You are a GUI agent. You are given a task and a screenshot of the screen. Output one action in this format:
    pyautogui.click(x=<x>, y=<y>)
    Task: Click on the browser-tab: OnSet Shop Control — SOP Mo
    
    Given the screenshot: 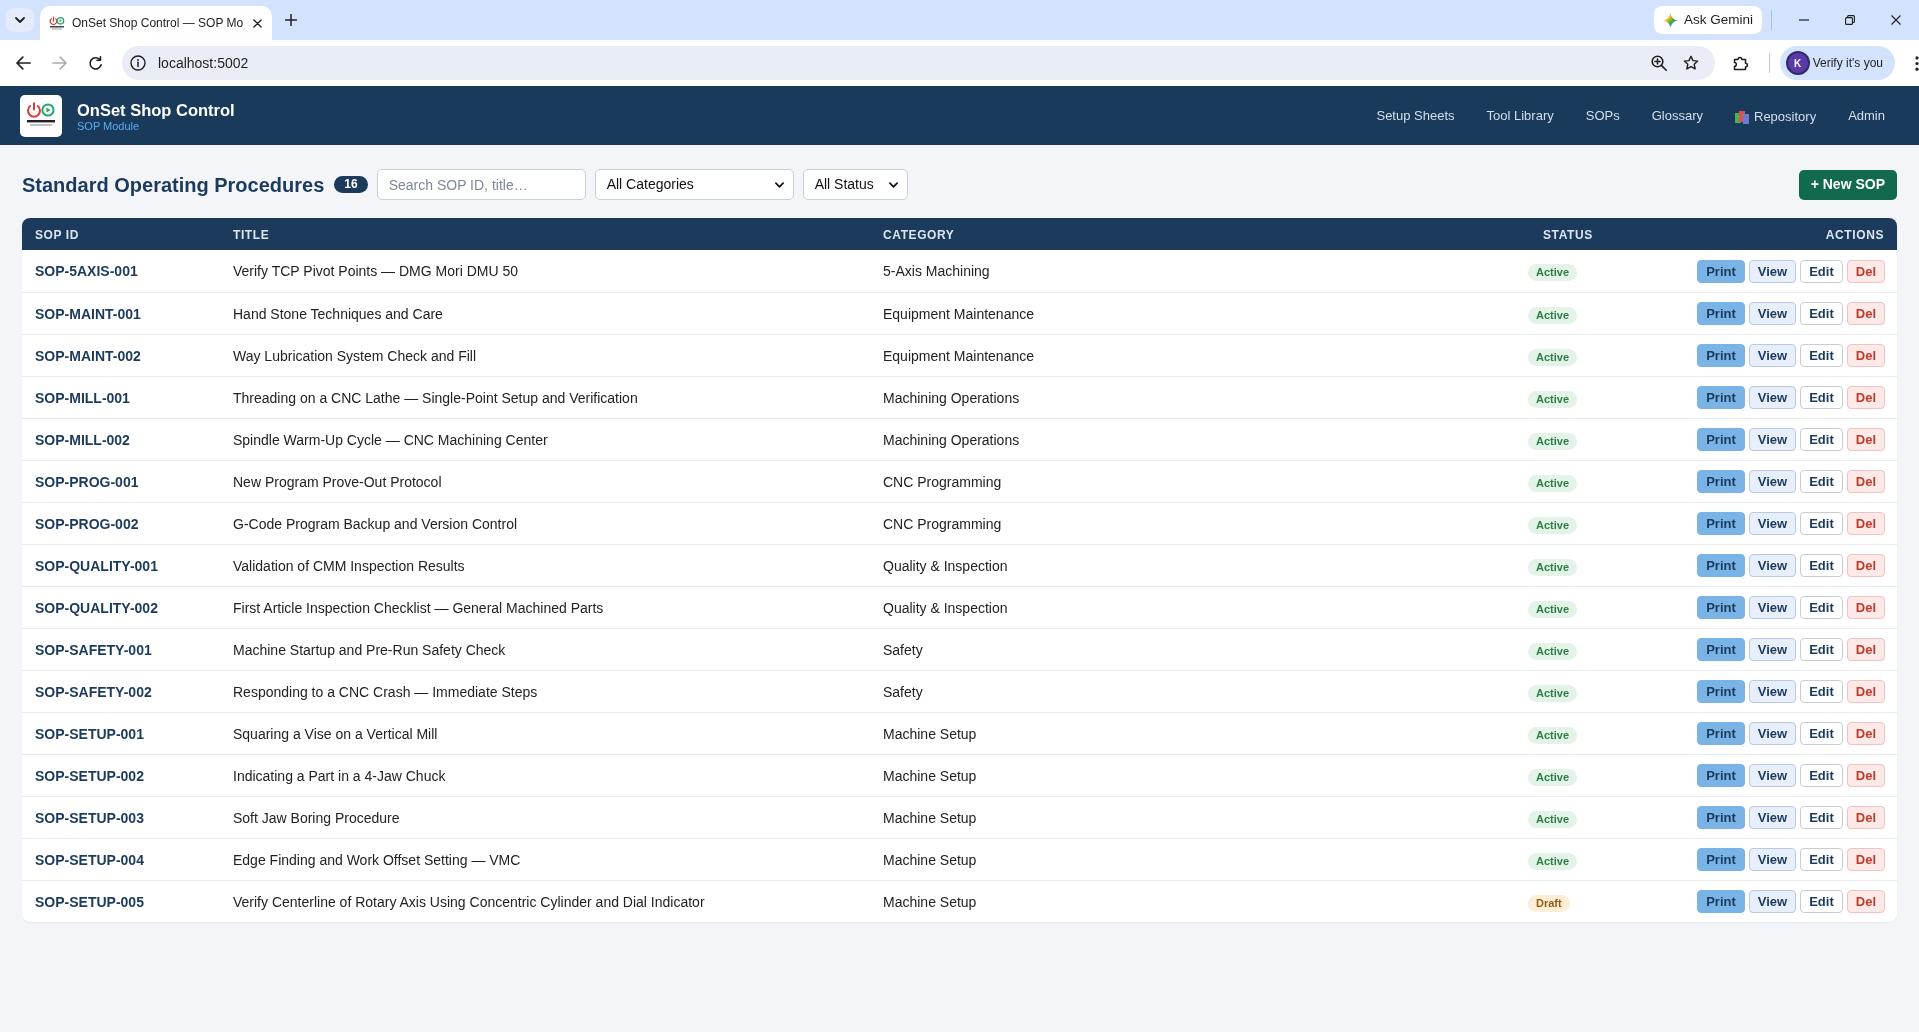 What is the action you would take?
    pyautogui.click(x=156, y=23)
    